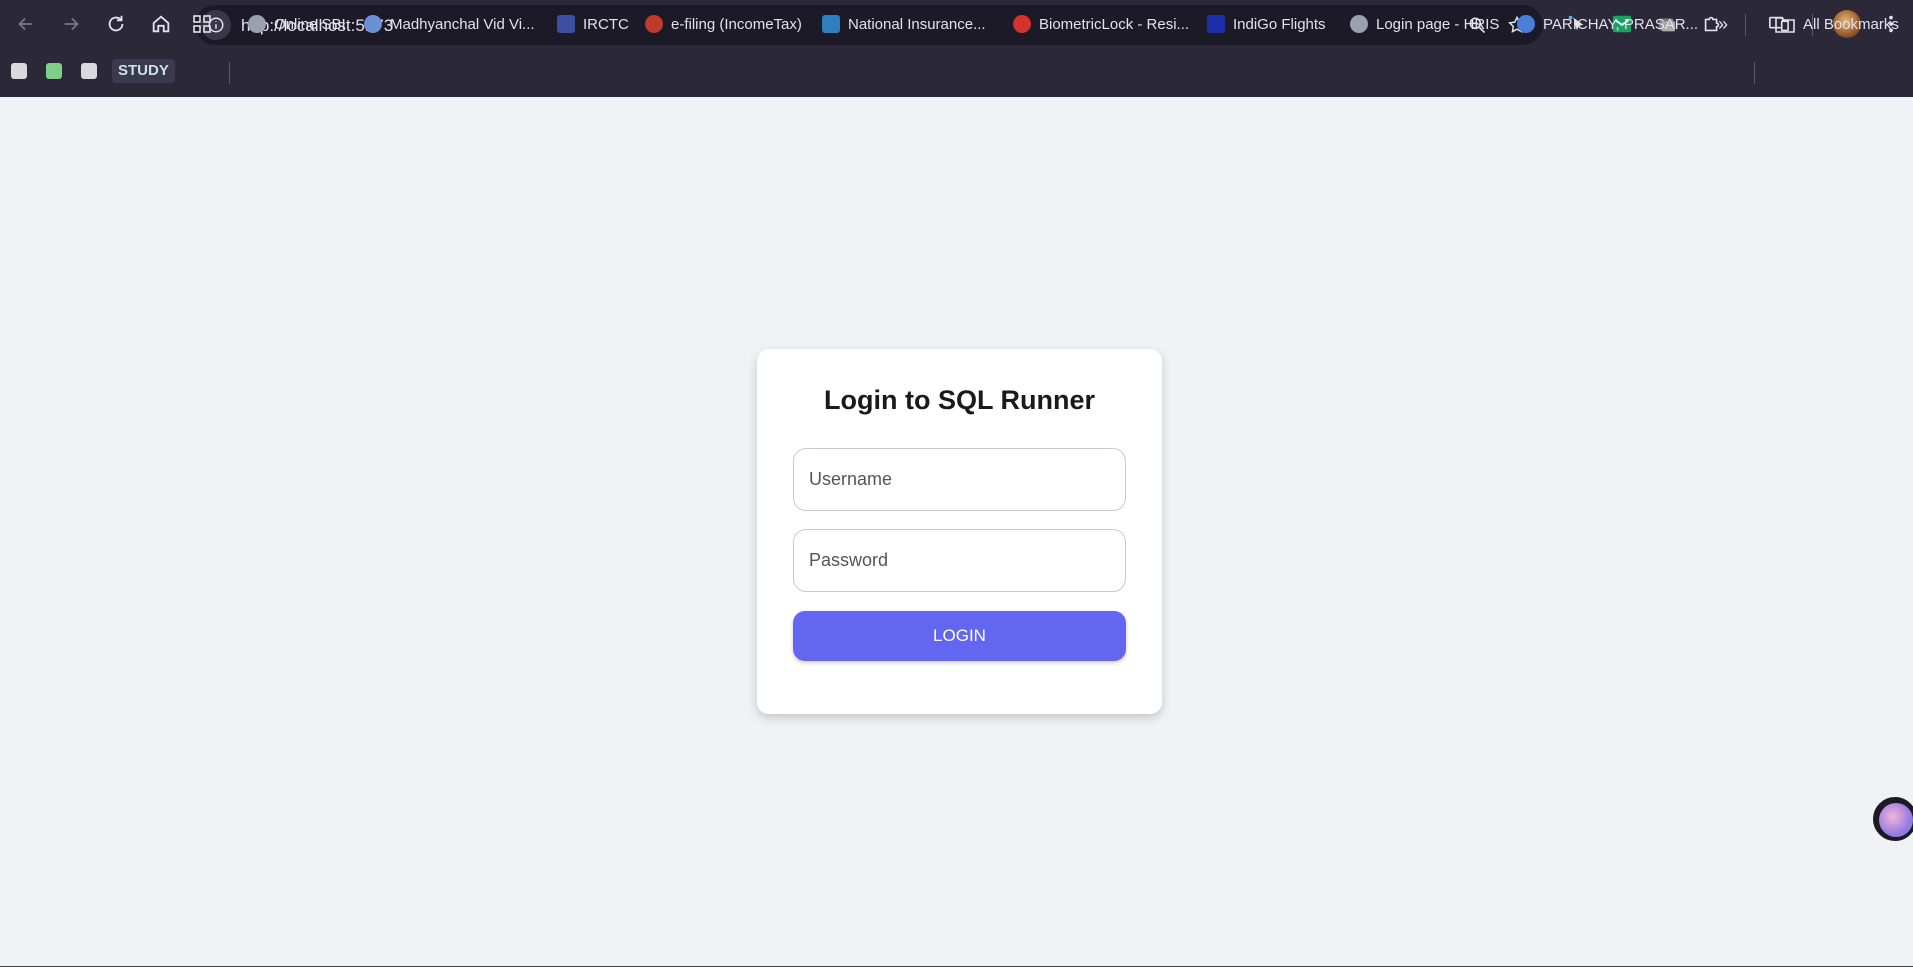 The image size is (1913, 967). Describe the element at coordinates (1745, 25) in the screenshot. I see `toolbar-divider` at that location.